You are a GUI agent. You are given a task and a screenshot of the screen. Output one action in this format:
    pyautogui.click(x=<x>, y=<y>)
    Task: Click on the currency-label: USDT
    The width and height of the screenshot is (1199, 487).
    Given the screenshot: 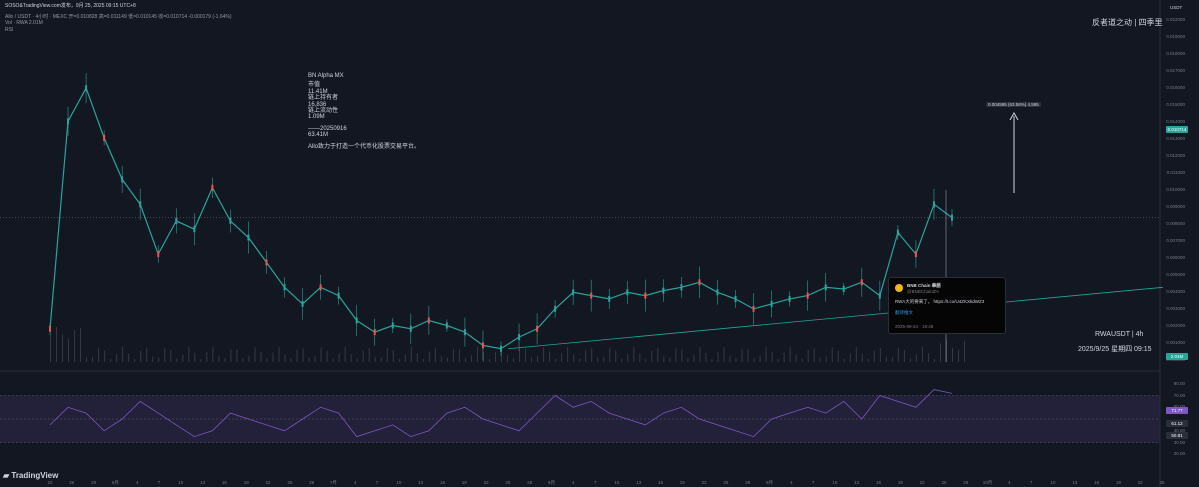 What is the action you would take?
    pyautogui.click(x=1176, y=7)
    